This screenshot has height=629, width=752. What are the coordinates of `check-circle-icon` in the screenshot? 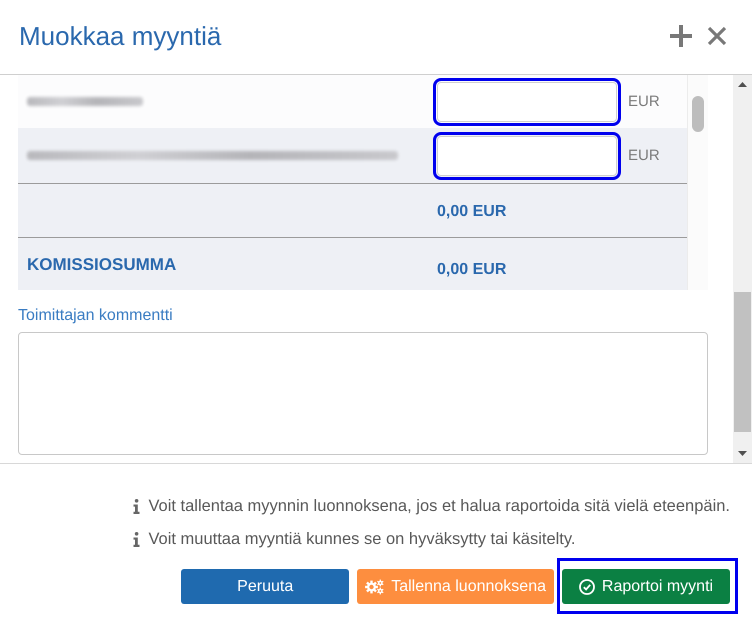 It's located at (586, 586).